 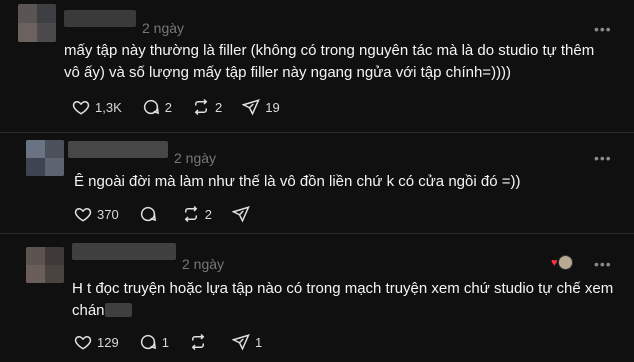 I want to click on share-button: 19, so click(x=261, y=107).